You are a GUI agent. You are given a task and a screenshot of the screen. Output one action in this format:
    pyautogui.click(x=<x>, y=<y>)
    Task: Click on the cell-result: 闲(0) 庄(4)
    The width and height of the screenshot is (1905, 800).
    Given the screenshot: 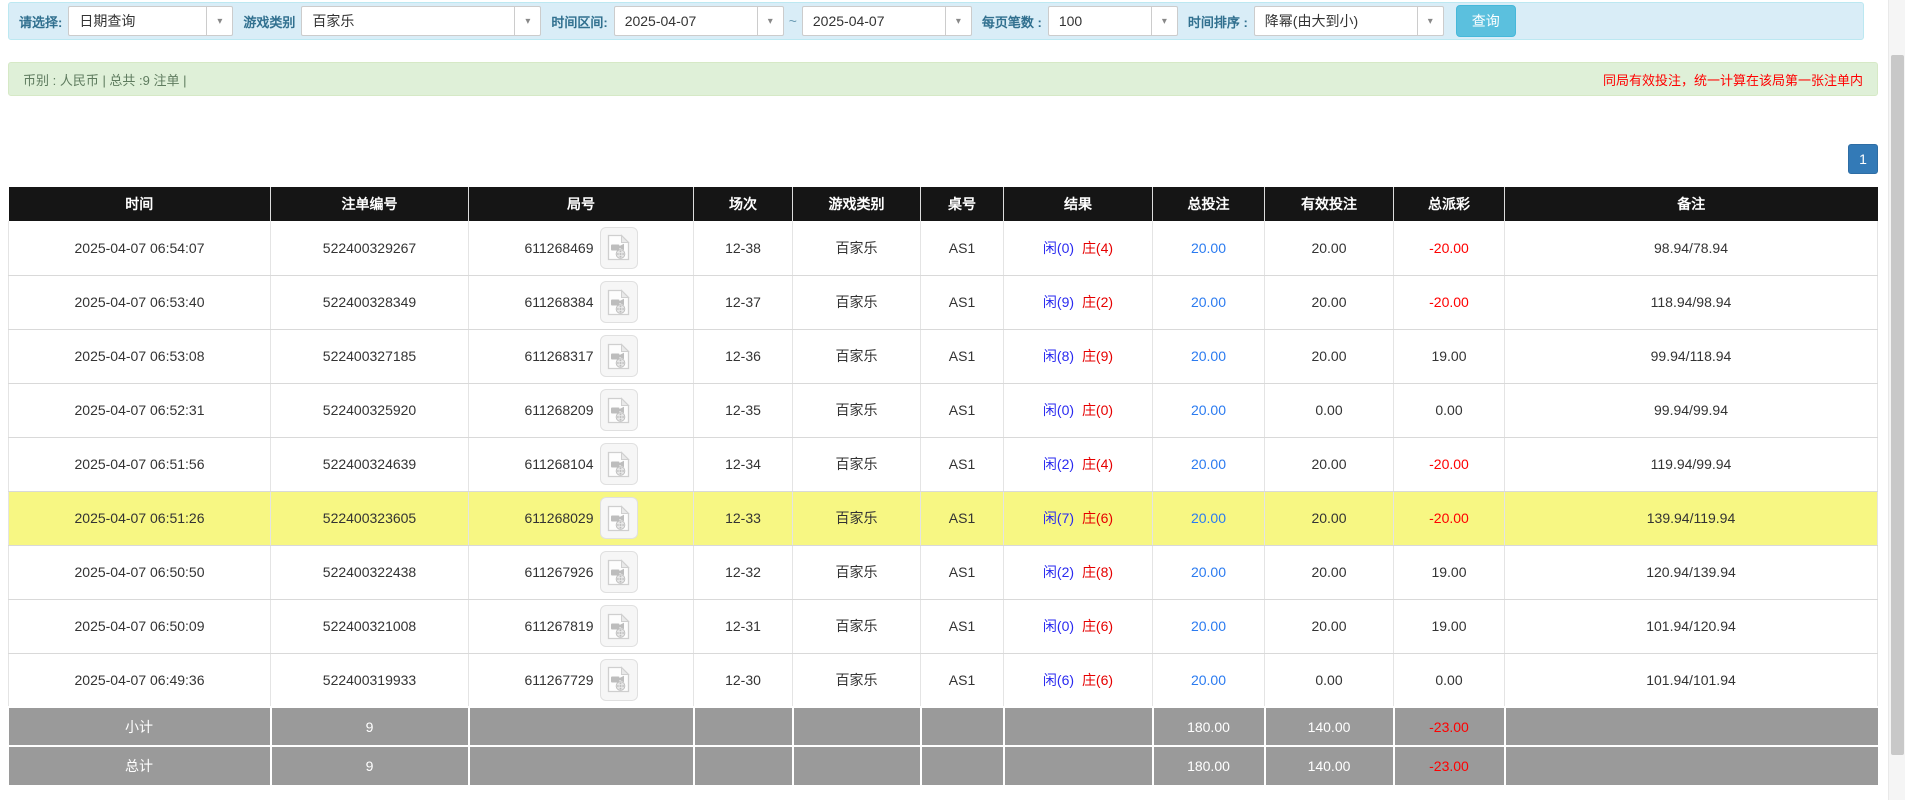 What is the action you would take?
    pyautogui.click(x=1078, y=248)
    